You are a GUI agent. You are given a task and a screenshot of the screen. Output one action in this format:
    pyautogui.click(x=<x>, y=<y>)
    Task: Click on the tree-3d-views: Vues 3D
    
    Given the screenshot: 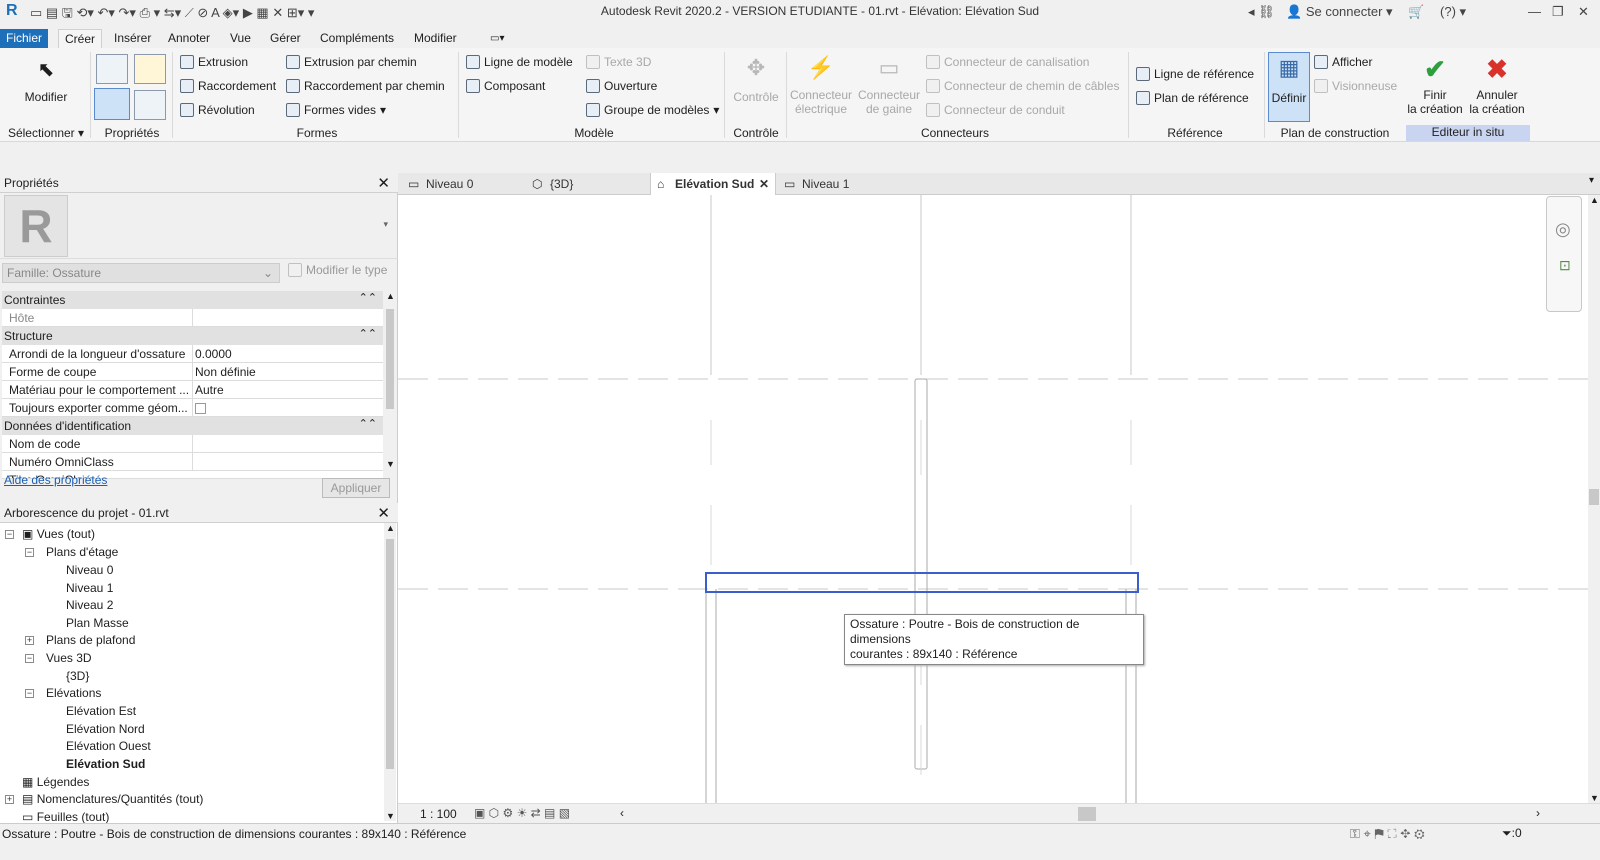 What is the action you would take?
    pyautogui.click(x=69, y=658)
    